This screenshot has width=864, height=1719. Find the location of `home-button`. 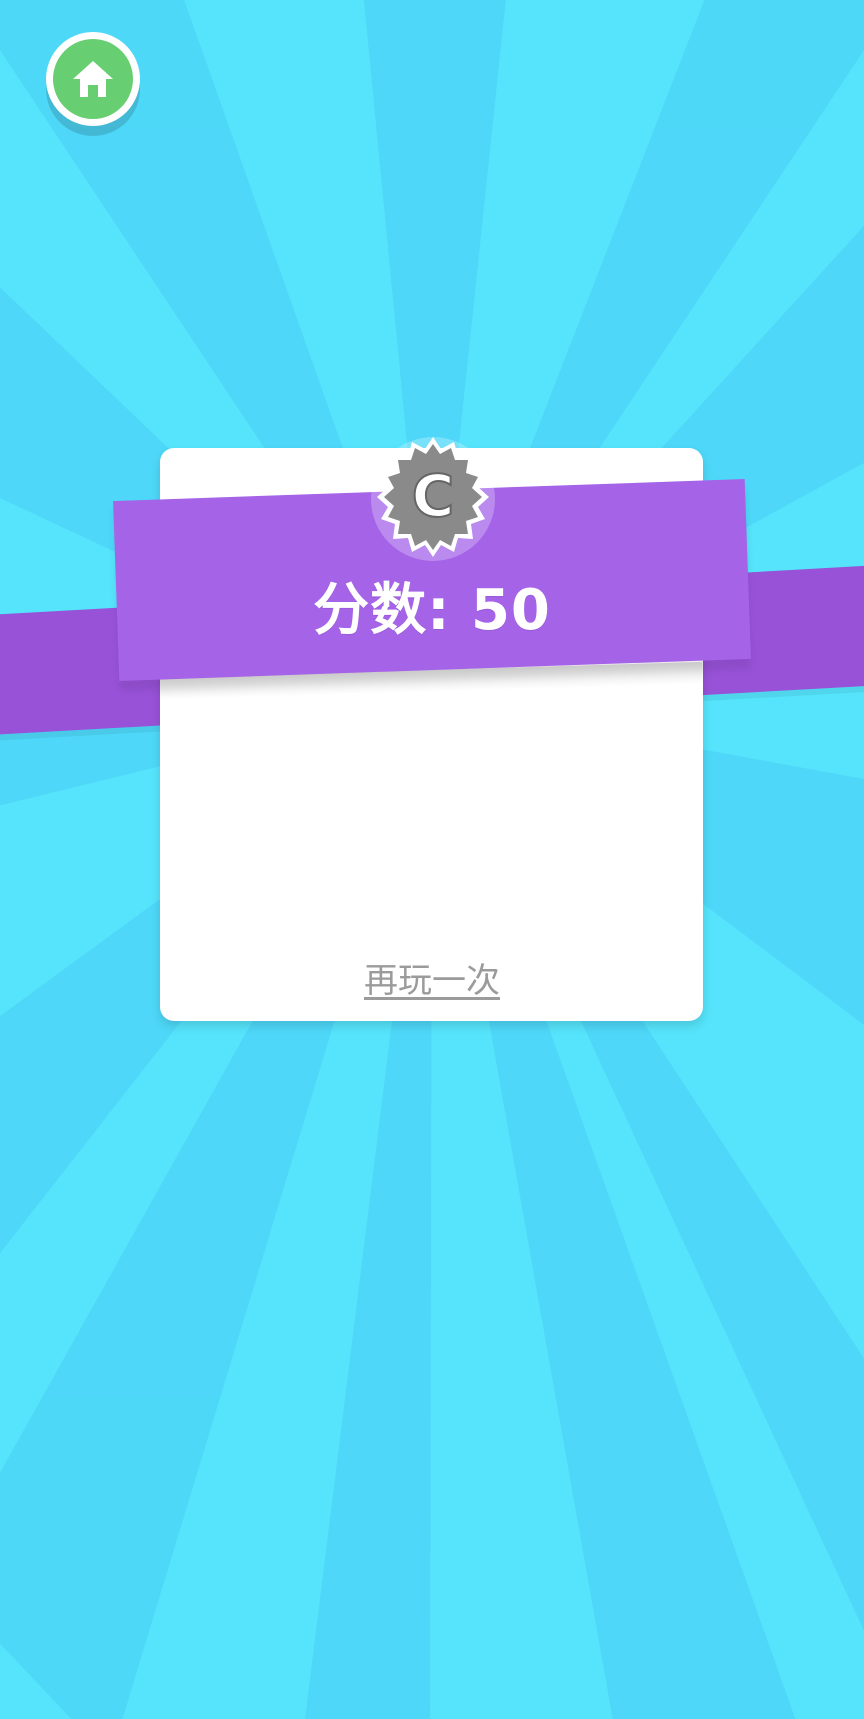

home-button is located at coordinates (93, 79).